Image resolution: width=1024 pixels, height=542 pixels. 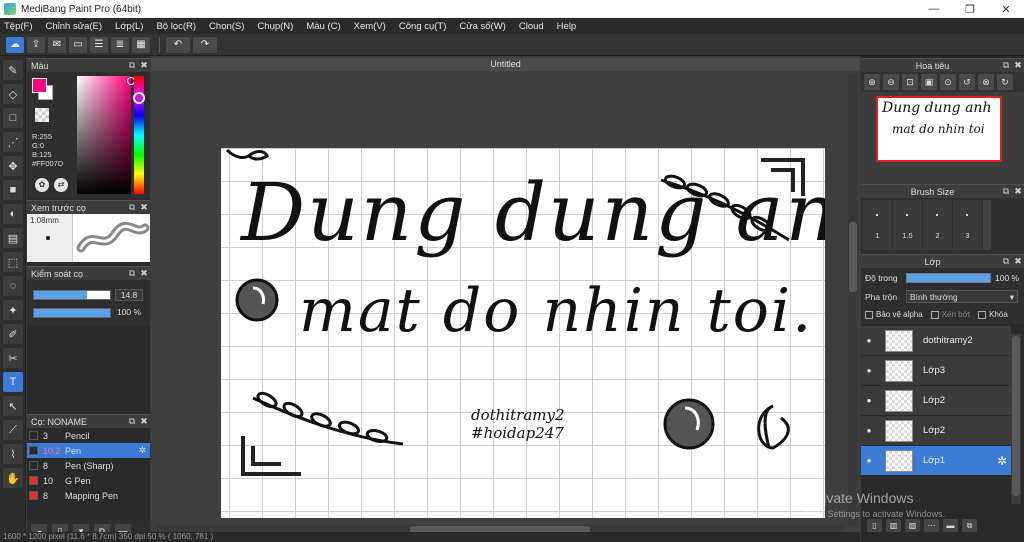 What do you see at coordinates (78, 44) in the screenshot?
I see `panel-icon: ▭` at bounding box center [78, 44].